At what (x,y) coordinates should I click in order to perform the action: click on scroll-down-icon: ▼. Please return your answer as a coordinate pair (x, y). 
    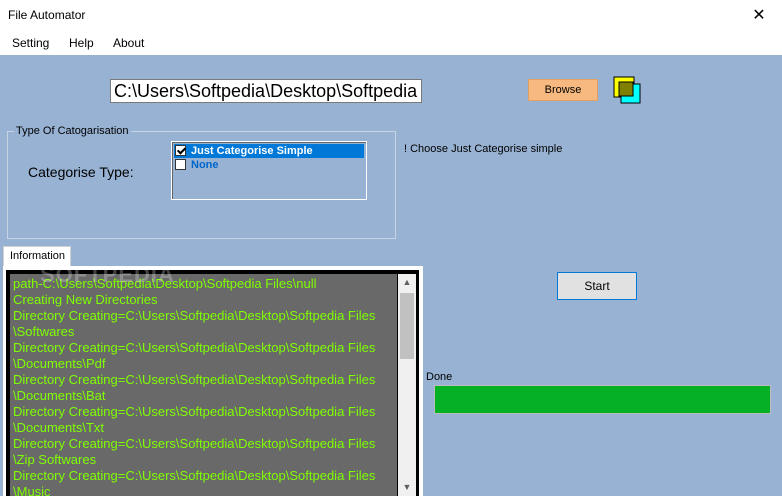
    Looking at the image, I should click on (407, 487).